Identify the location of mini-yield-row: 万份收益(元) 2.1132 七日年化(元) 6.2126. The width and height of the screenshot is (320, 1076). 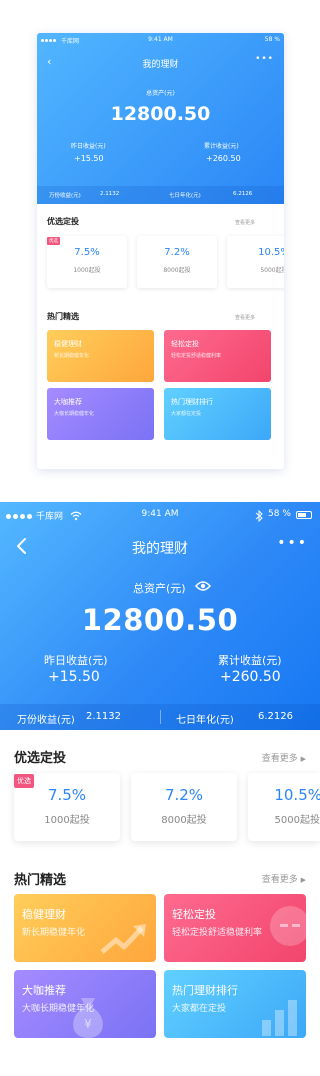
(160, 195).